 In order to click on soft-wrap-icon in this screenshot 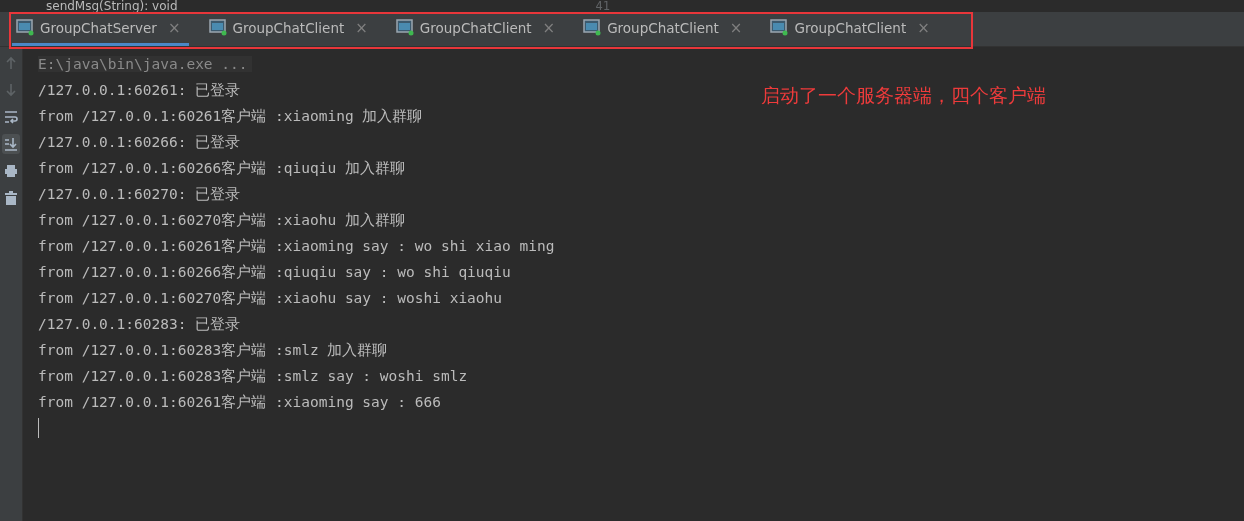, I will do `click(11, 117)`.